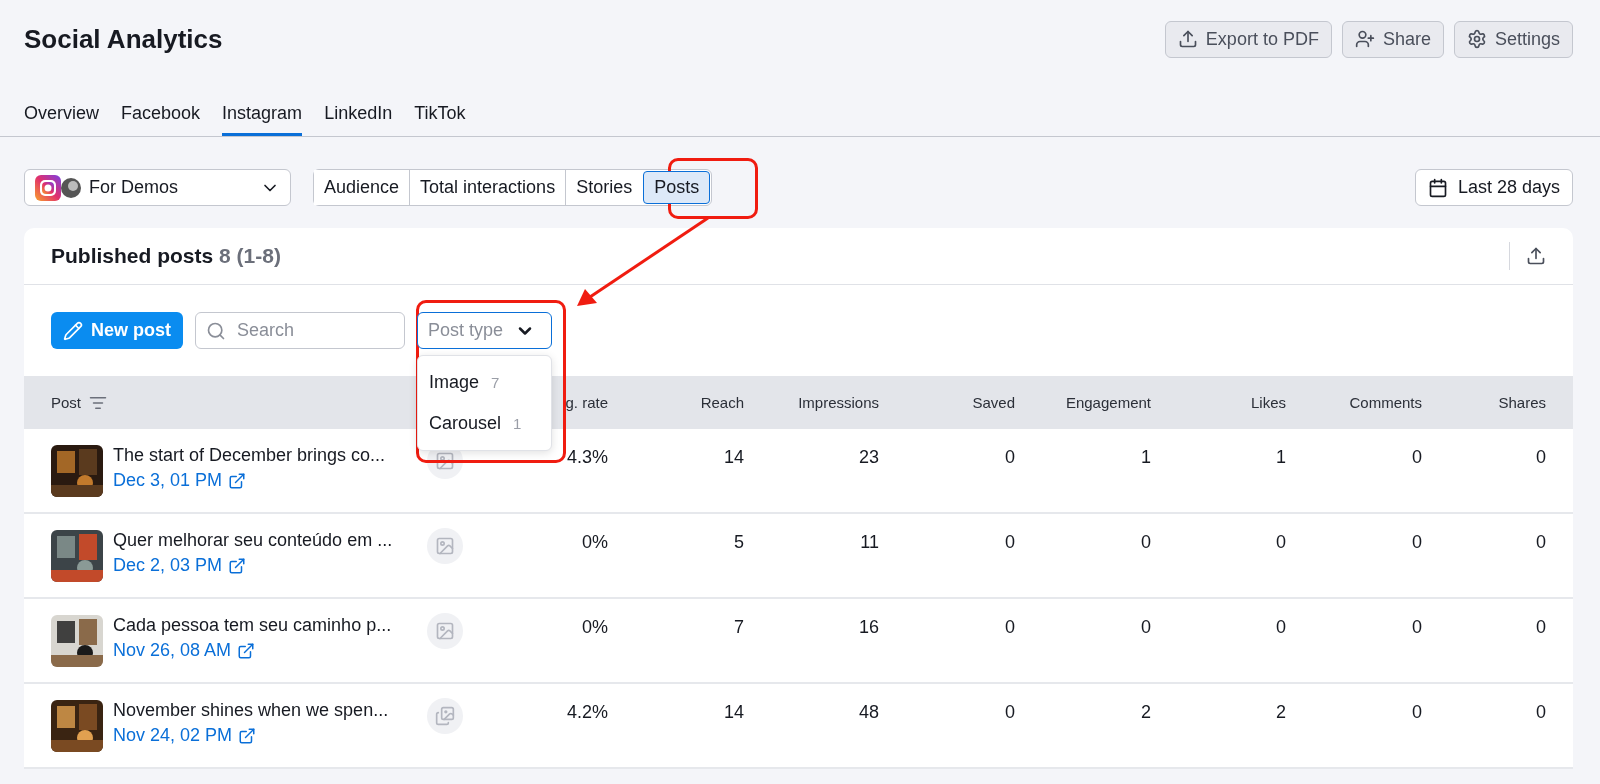 This screenshot has height=784, width=1600. Describe the element at coordinates (161, 119) in the screenshot. I see `tab: Facebook` at that location.